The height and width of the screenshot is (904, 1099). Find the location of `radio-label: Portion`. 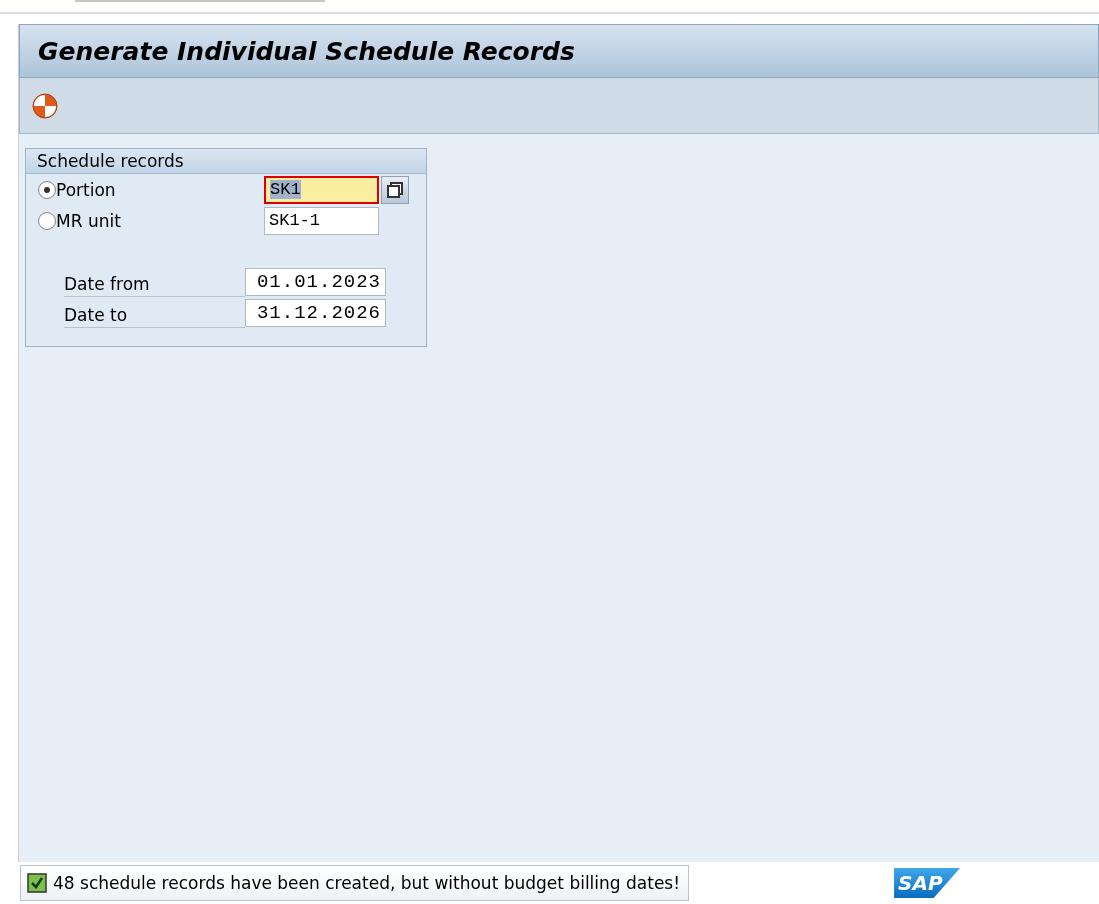

radio-label: Portion is located at coordinates (86, 189).